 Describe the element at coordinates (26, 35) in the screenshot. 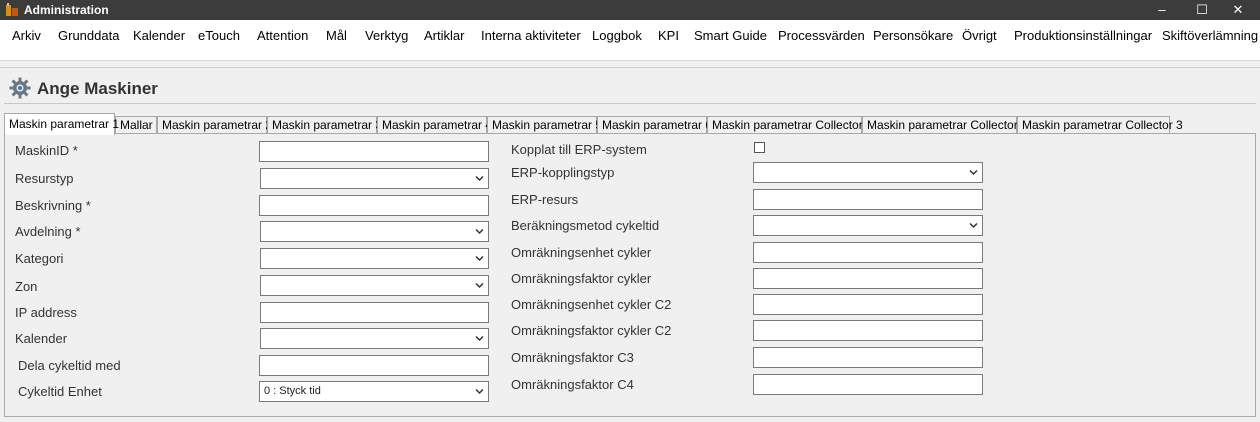

I see `menu-arkiv: Arkiv` at that location.